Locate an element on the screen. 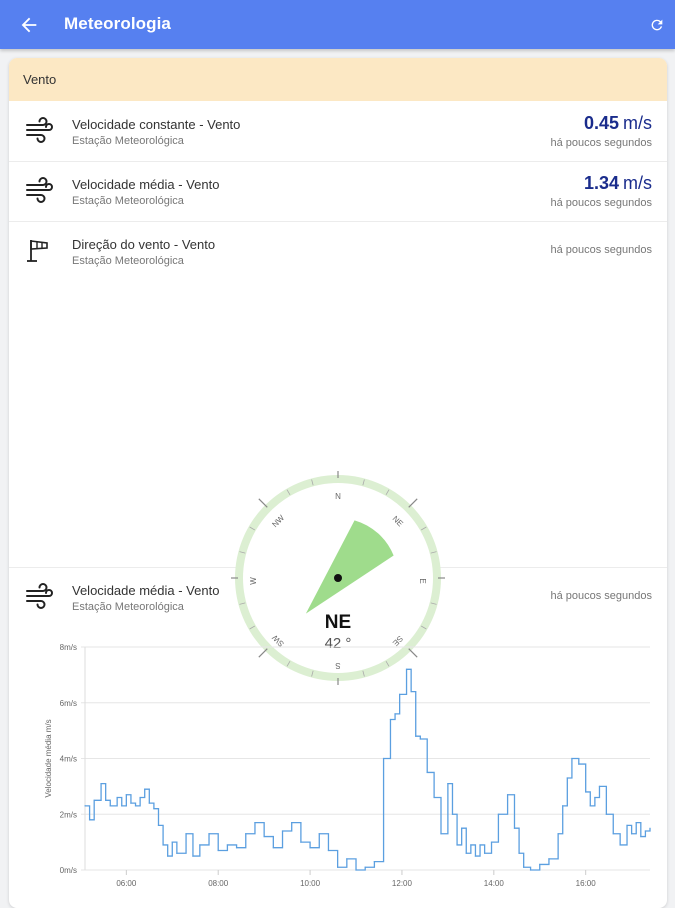  windsock-icon is located at coordinates (37, 251).